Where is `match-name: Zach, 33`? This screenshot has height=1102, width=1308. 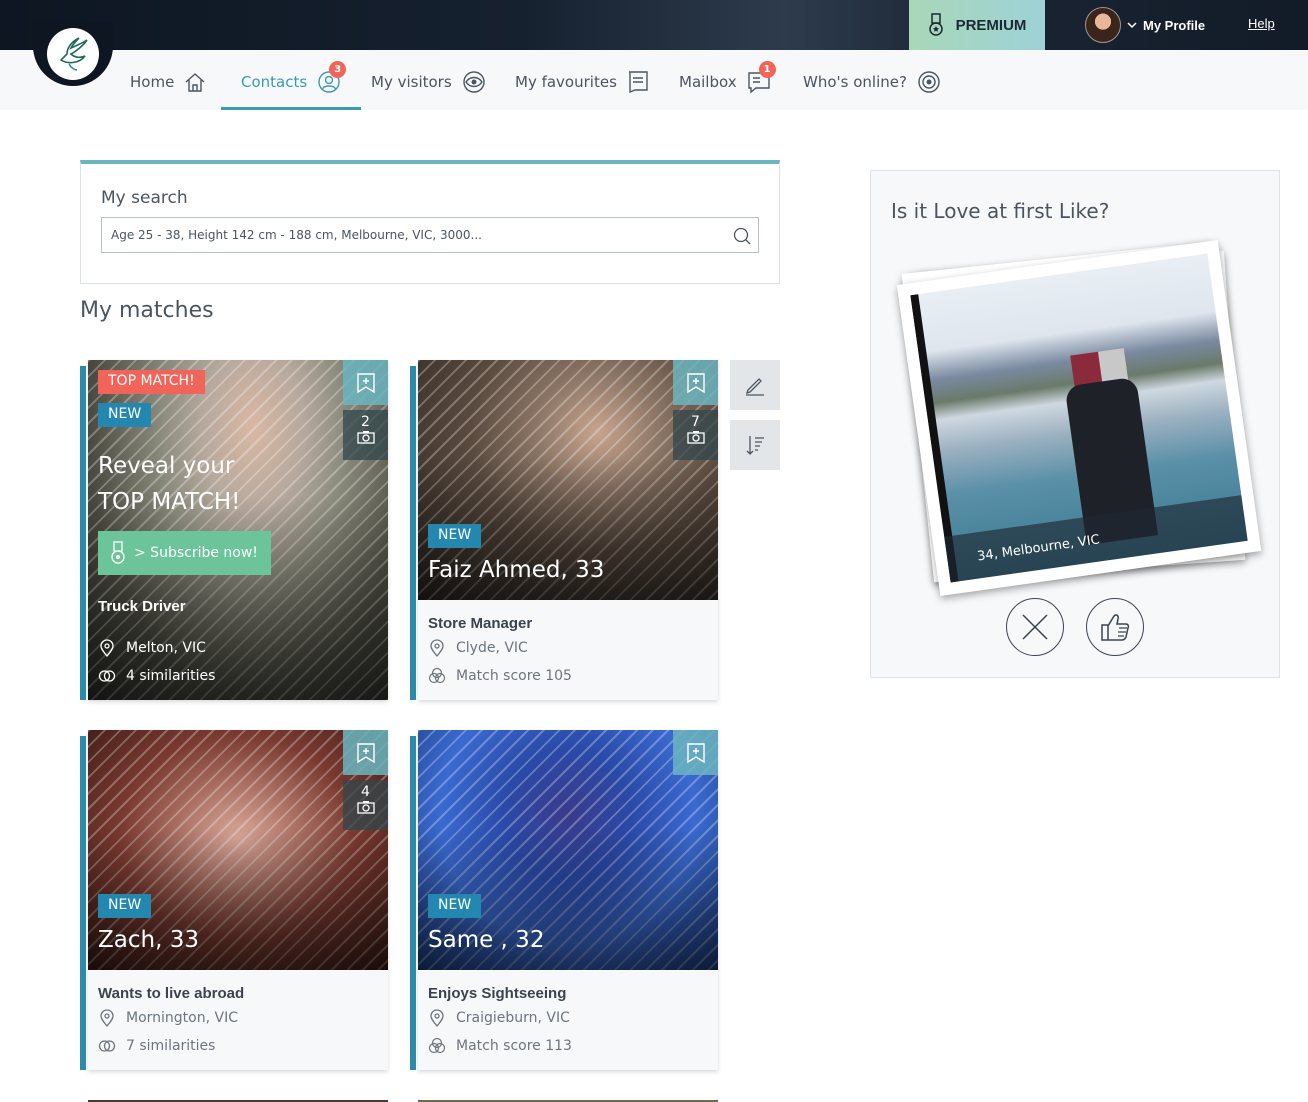 match-name: Zach, 33 is located at coordinates (148, 940).